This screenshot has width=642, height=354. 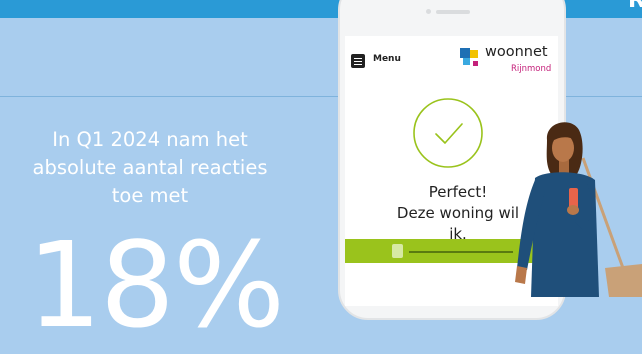 What do you see at coordinates (150, 195) in the screenshot?
I see `intro-line-3: toe met` at bounding box center [150, 195].